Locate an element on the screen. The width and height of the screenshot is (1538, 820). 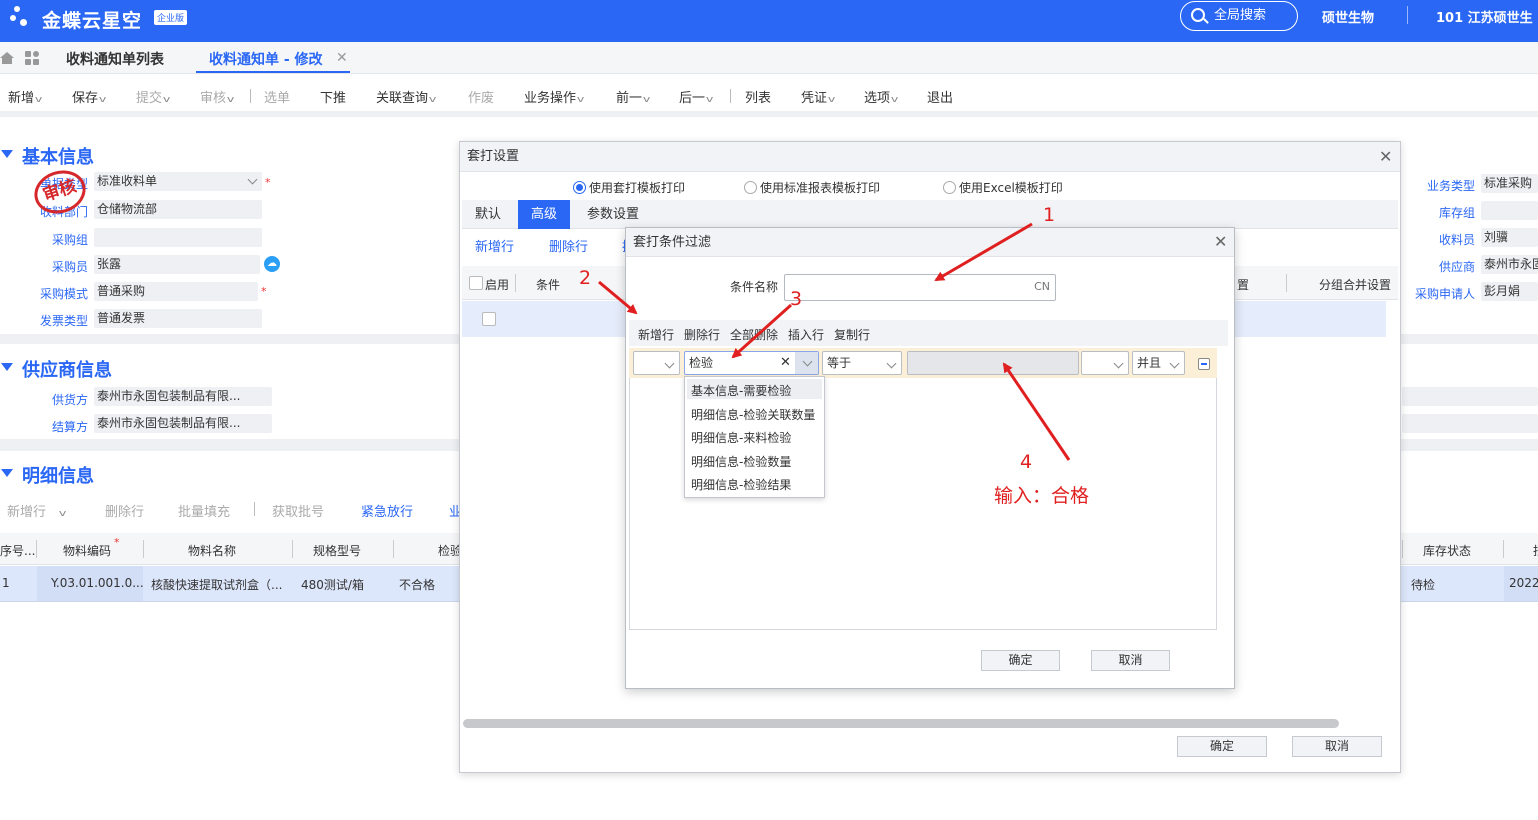
annotation-3: 3 is located at coordinates (796, 299).